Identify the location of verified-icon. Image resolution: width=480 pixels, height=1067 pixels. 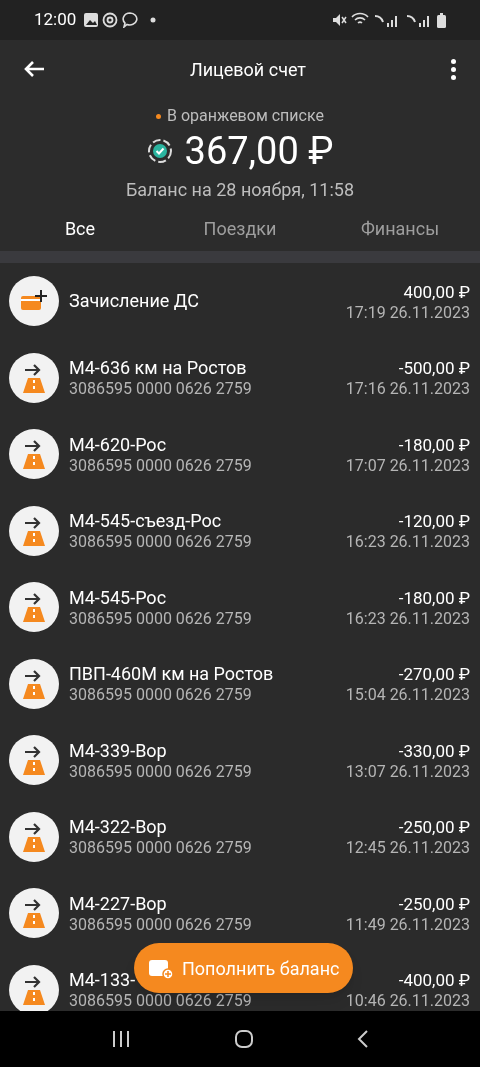
(159, 151).